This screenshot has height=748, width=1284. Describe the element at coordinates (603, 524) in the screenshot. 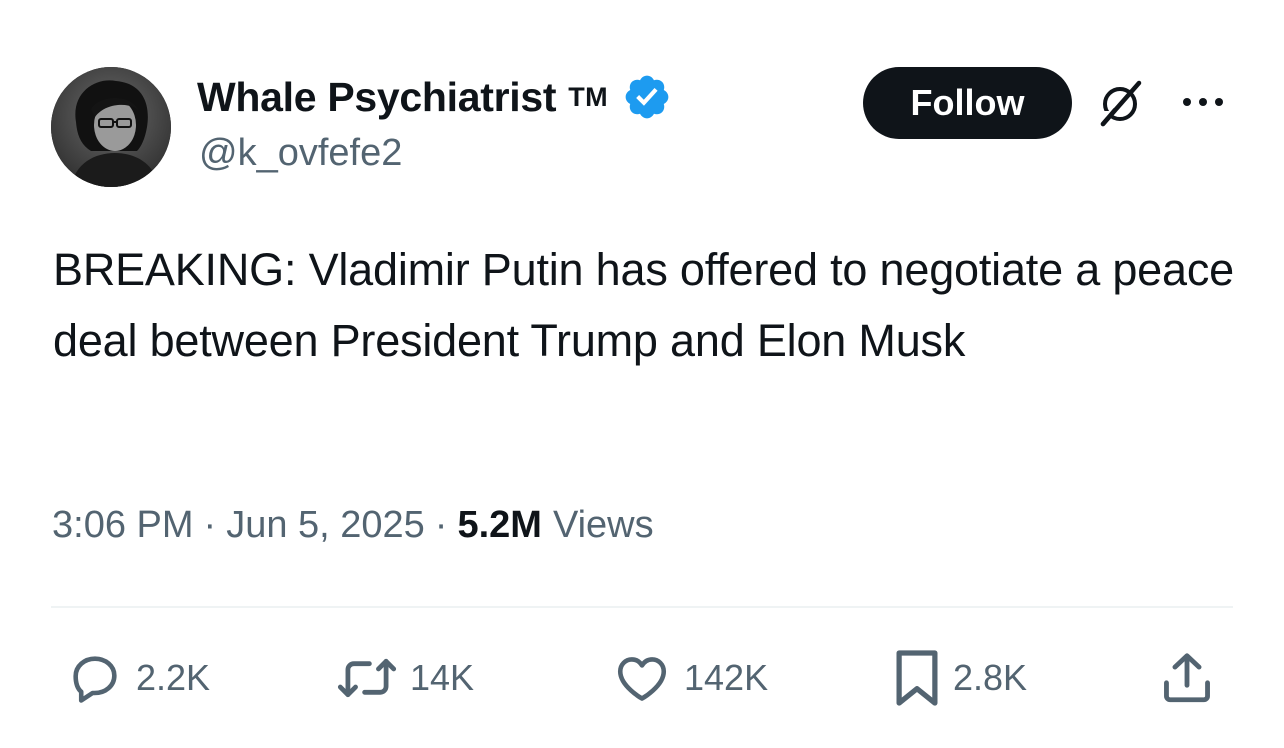

I see `views-label: Views` at that location.